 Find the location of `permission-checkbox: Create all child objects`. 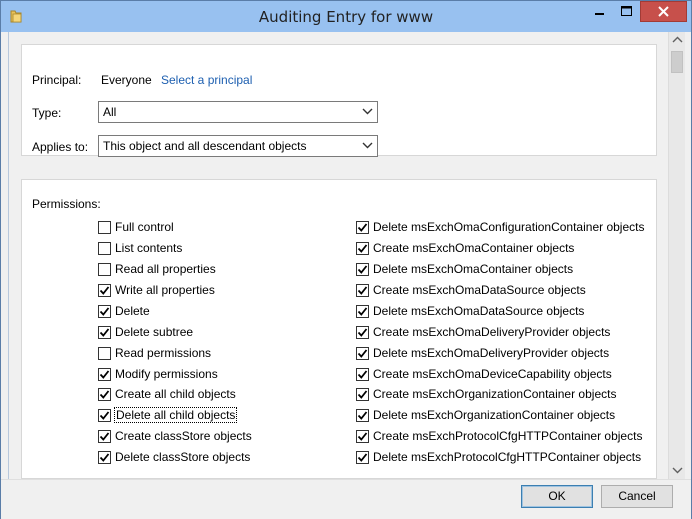

permission-checkbox: Create all child objects is located at coordinates (167, 394).